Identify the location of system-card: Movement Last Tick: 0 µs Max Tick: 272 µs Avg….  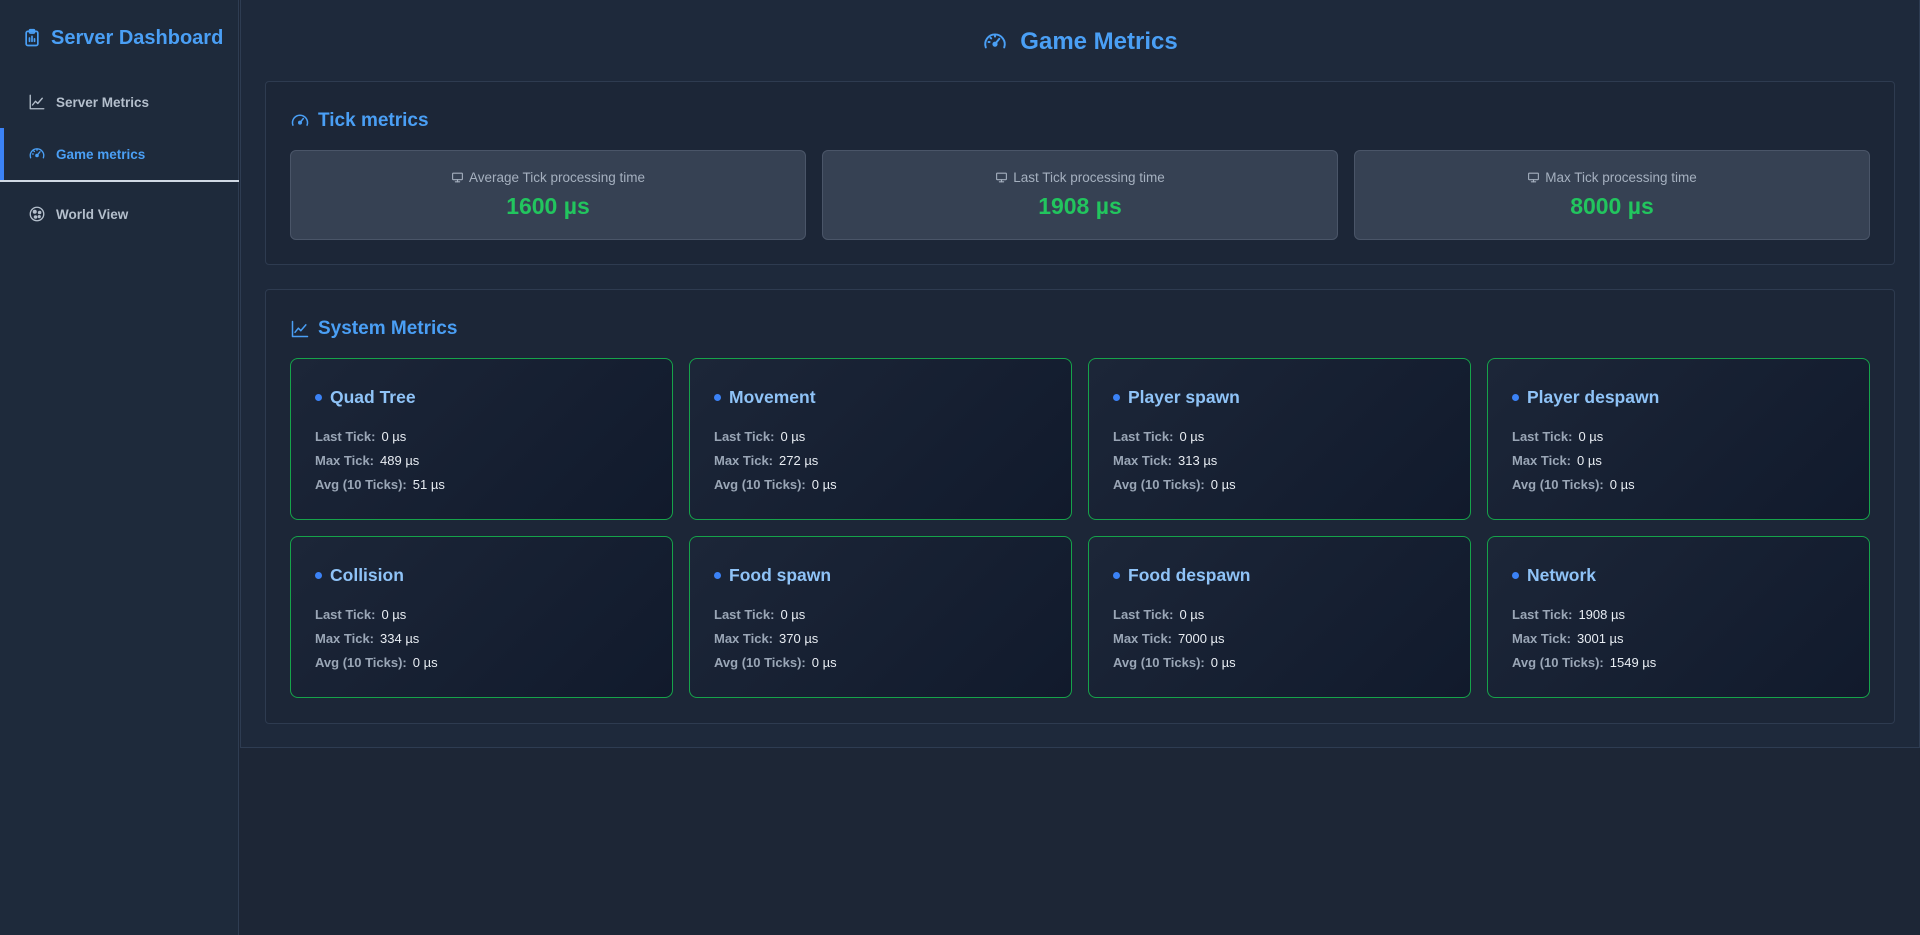
(880, 439).